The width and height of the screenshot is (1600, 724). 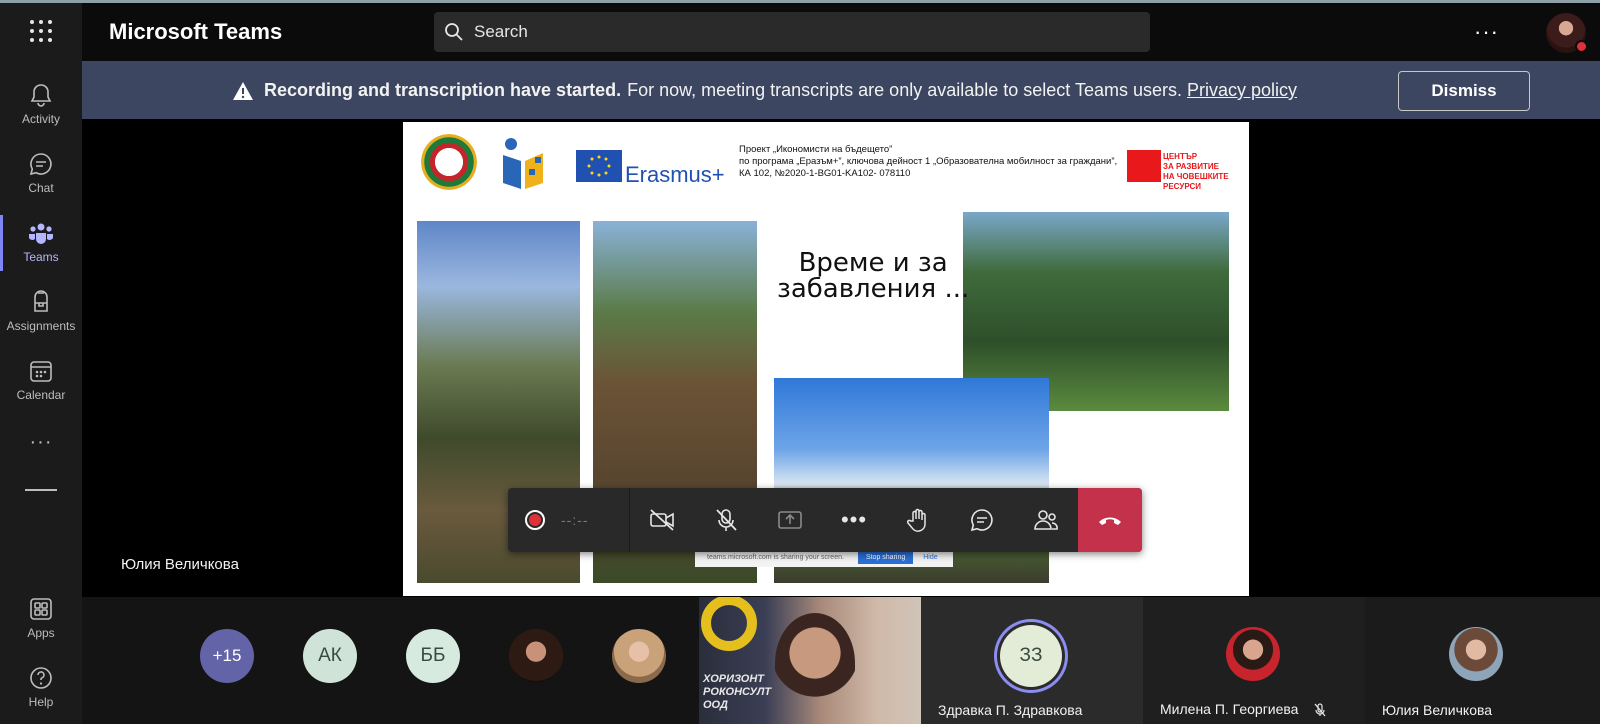 I want to click on brand-line: ХОРИЗОНТ, so click(x=734, y=679).